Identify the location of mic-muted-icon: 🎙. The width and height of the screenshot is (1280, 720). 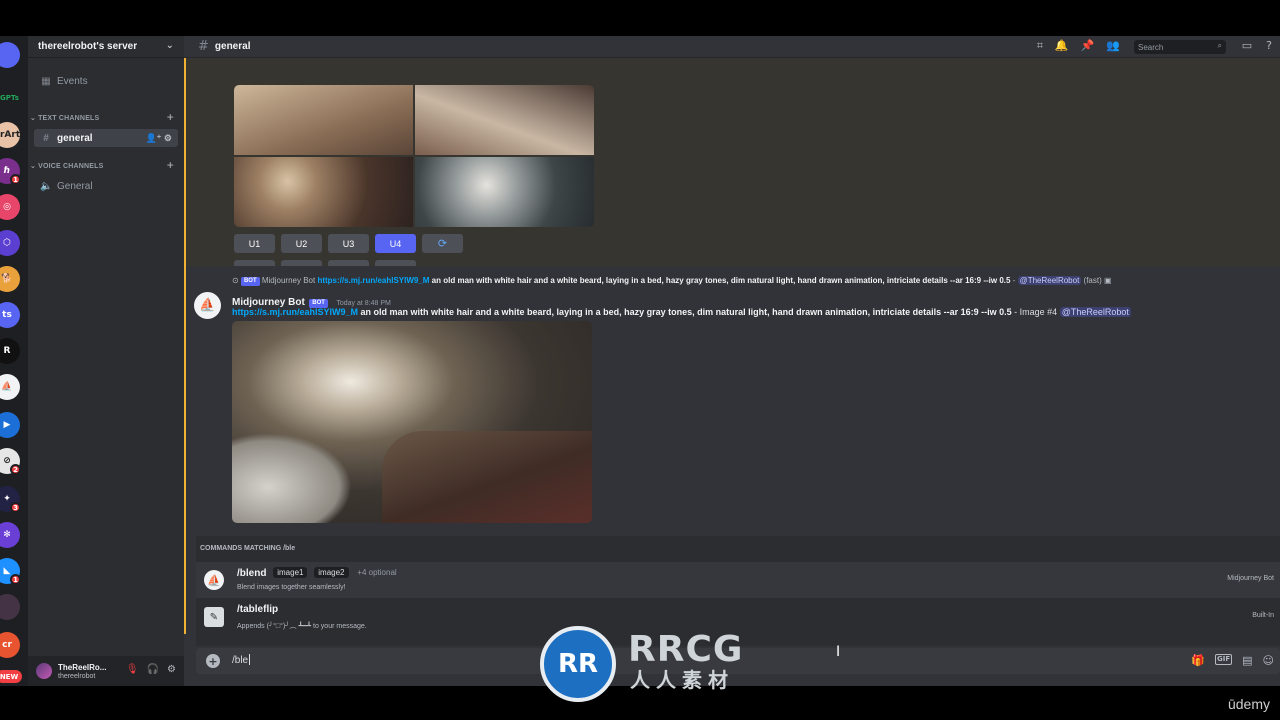
(132, 669).